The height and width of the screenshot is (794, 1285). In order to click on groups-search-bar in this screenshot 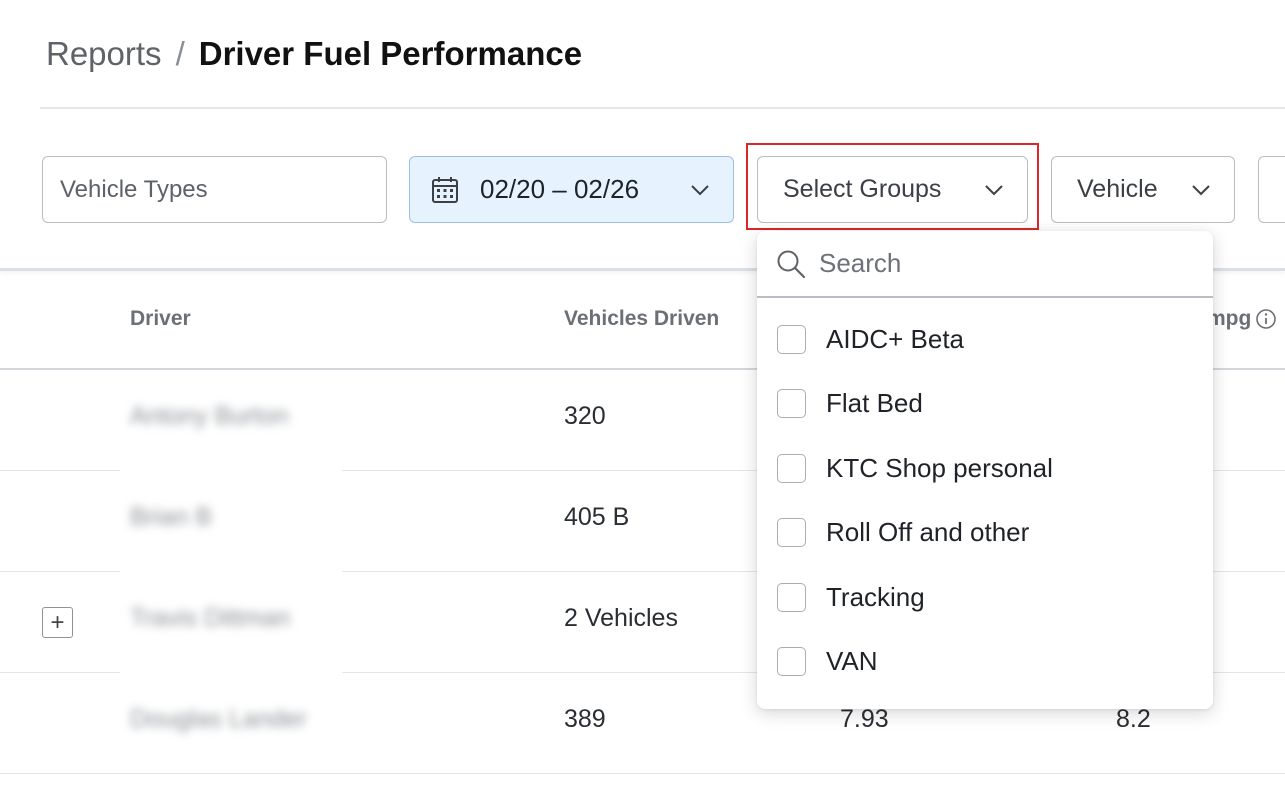, I will do `click(985, 264)`.